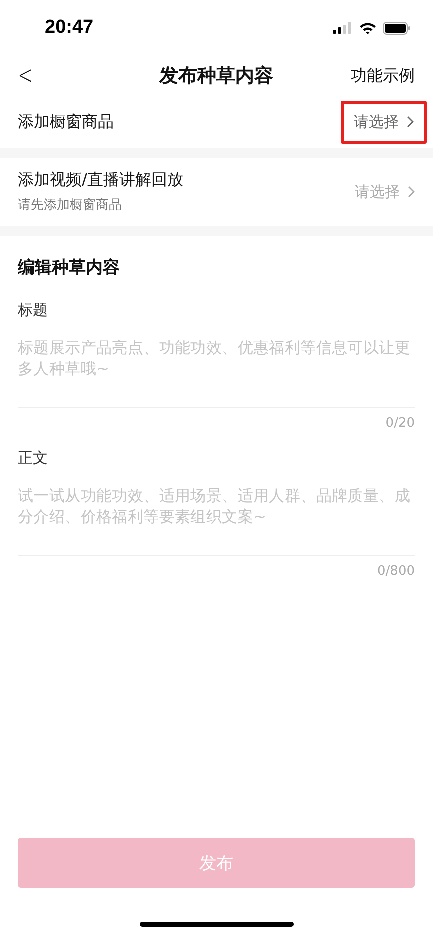  Describe the element at coordinates (26, 76) in the screenshot. I see `back-button: <` at that location.